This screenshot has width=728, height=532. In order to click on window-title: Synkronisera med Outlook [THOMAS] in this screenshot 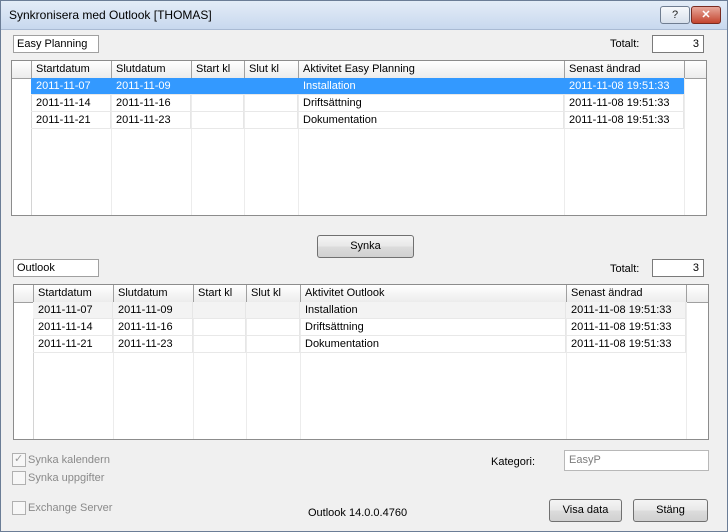, I will do `click(110, 15)`.